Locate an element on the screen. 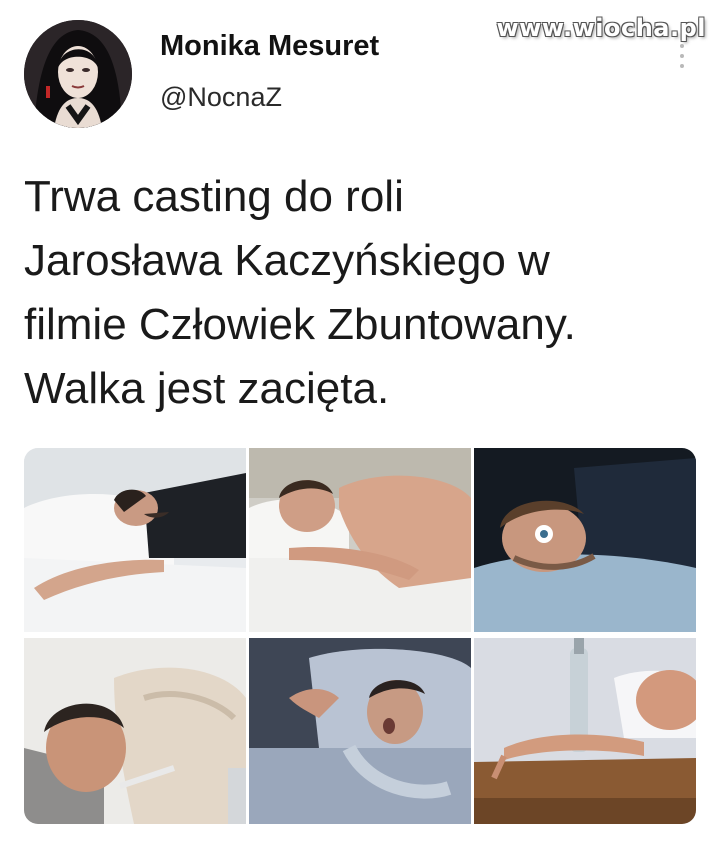 Image resolution: width=720 pixels, height=849 pixels. photo-shirtless-man-sleeping is located at coordinates (360, 540).